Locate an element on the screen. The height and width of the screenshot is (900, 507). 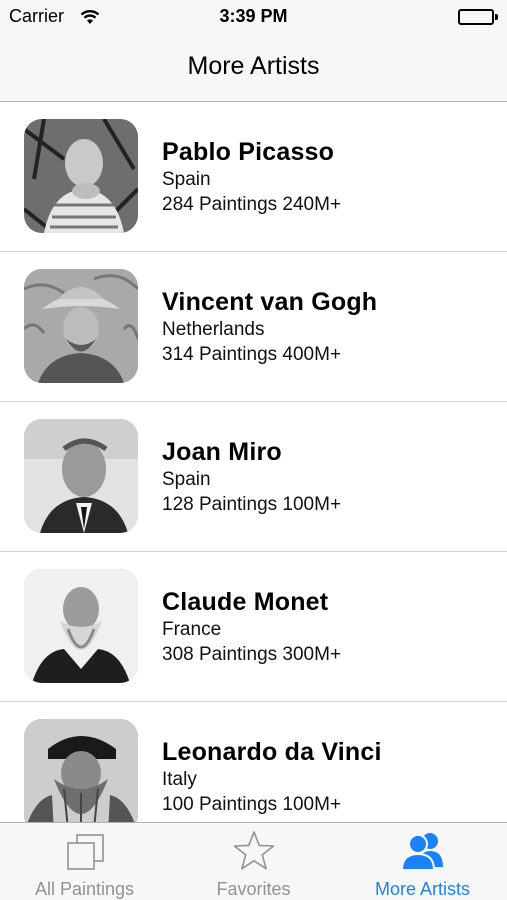
artist-stats: 128 Paintings 100M+ is located at coordinates (252, 504).